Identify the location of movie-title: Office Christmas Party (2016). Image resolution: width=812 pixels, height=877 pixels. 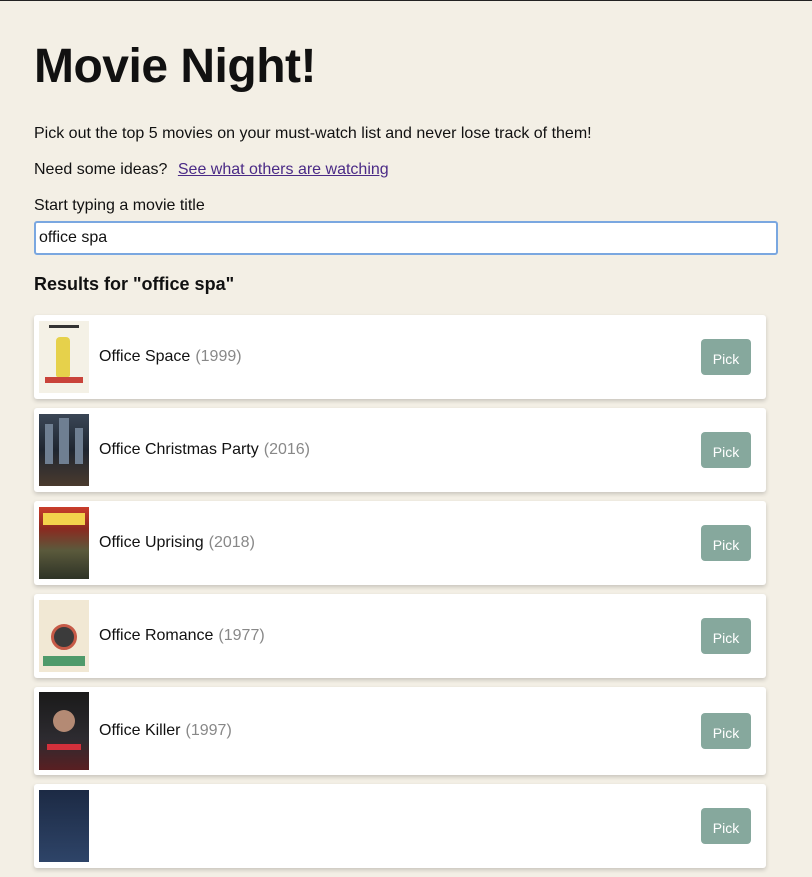
(204, 449).